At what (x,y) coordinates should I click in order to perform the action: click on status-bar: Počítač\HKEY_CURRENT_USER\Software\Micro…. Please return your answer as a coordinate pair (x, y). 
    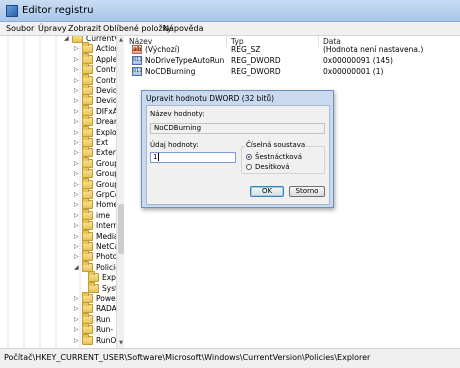
    Looking at the image, I should click on (230, 358).